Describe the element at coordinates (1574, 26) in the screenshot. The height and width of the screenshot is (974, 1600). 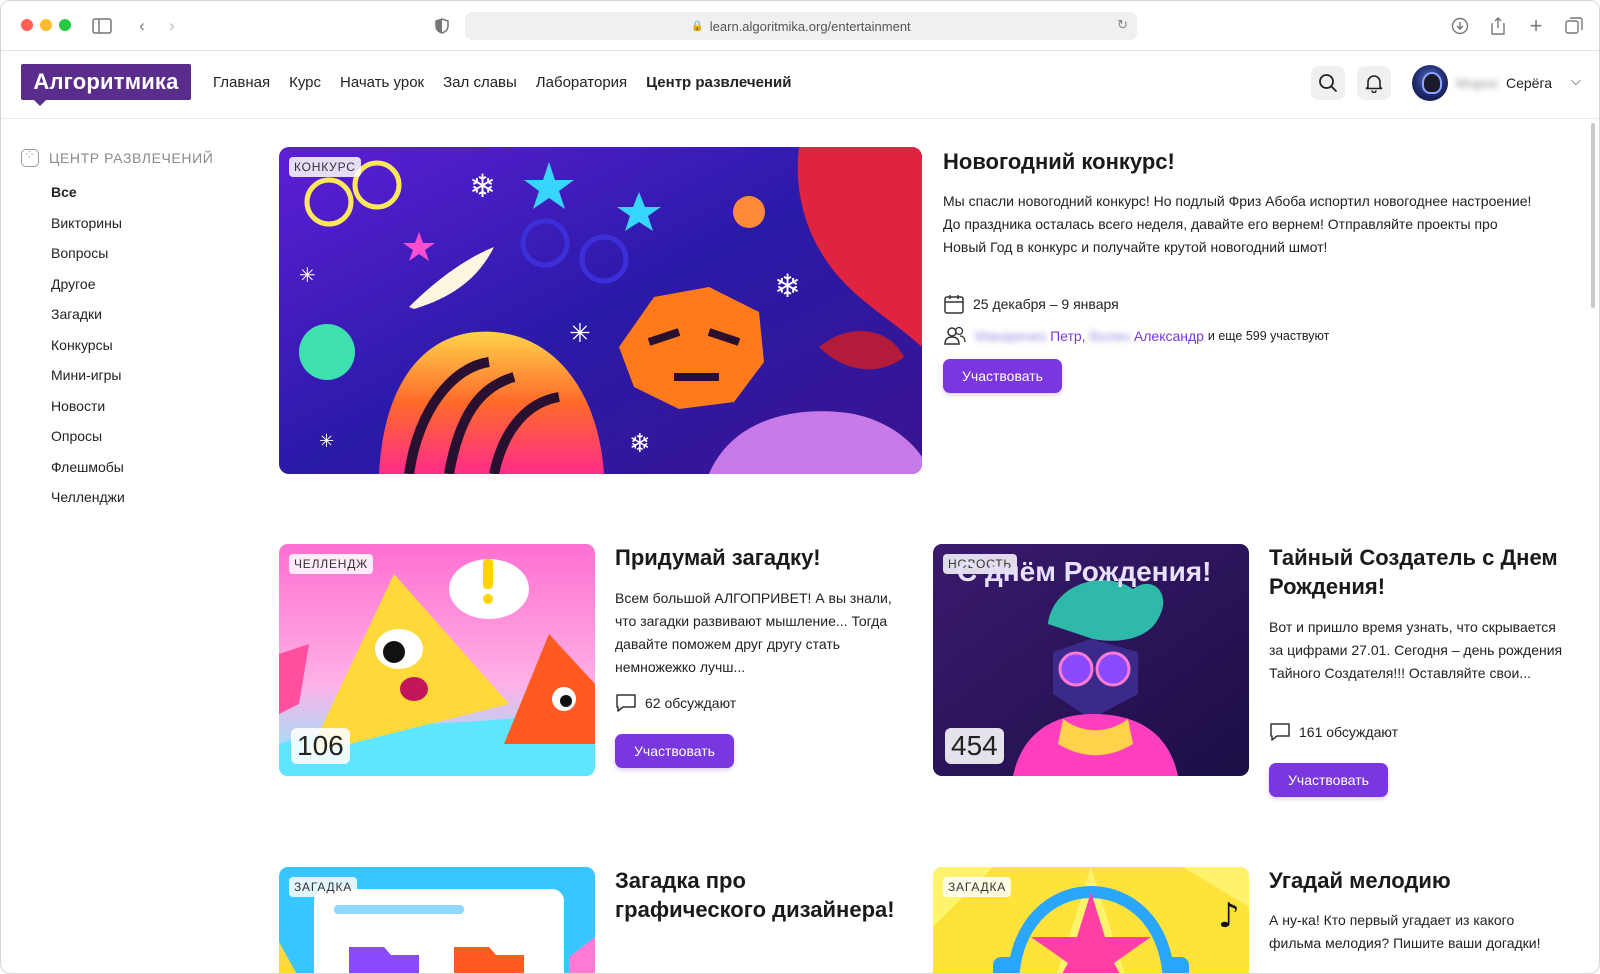
I see `tab-overview-icon` at that location.